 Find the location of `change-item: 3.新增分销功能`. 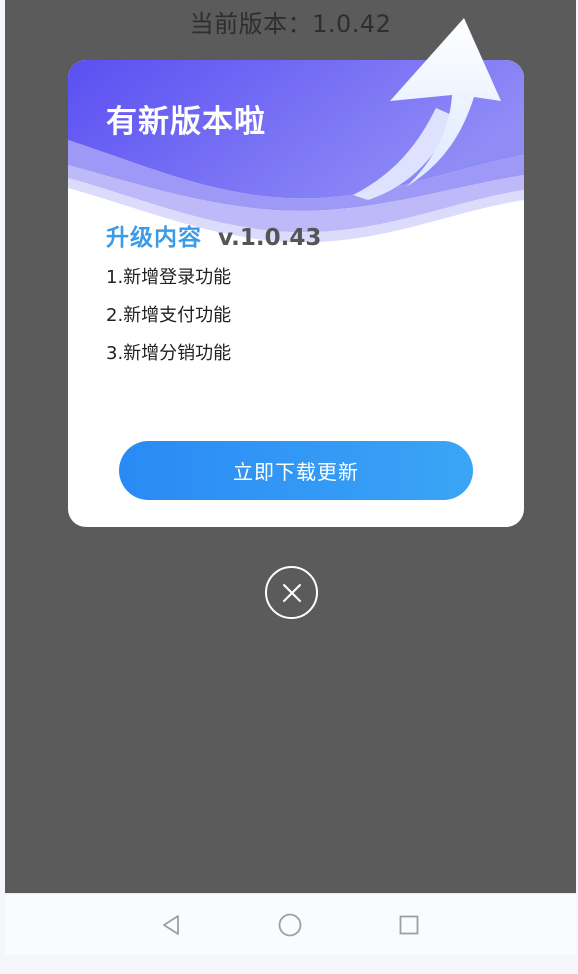

change-item: 3.新增分销功能 is located at coordinates (169, 353).